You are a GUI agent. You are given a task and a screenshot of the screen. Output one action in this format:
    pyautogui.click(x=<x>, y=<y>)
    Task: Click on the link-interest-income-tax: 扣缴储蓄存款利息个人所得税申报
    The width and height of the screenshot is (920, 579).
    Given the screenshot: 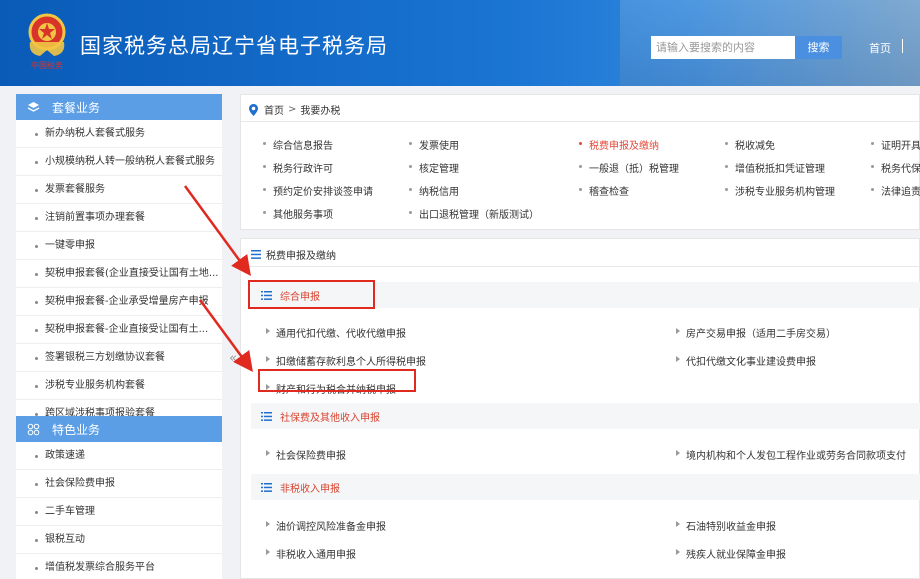 What is the action you would take?
    pyautogui.click(x=346, y=360)
    